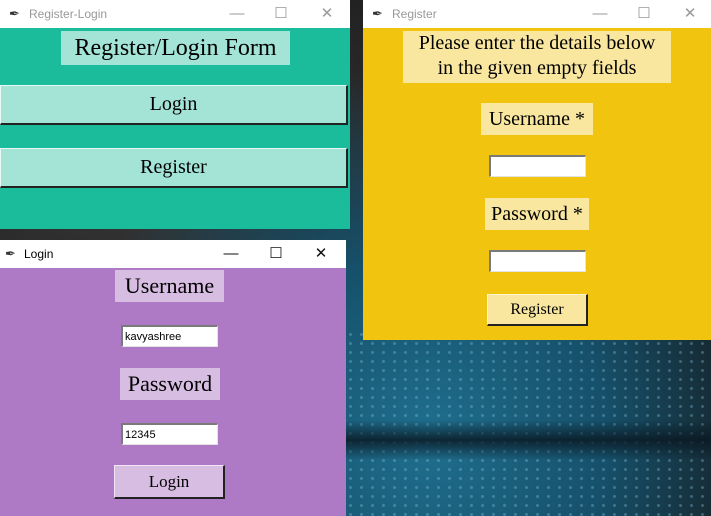  I want to click on password-label: Password *, so click(537, 214).